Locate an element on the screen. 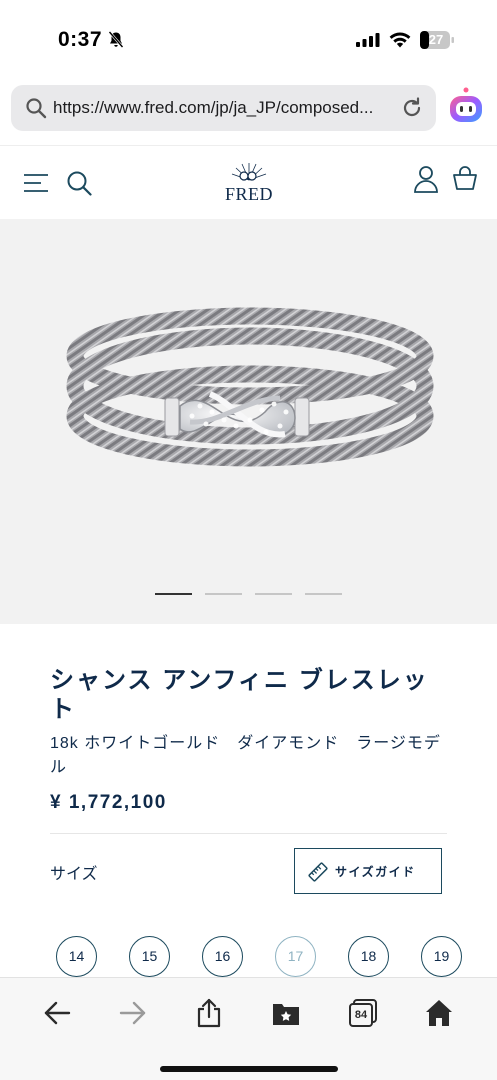 This screenshot has height=1080, width=497. home-icon is located at coordinates (439, 1013).